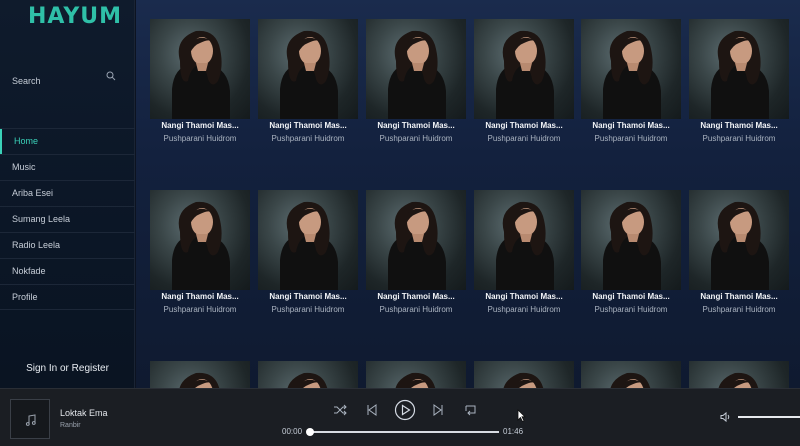 This screenshot has width=800, height=446. I want to click on sidebar-item-home: Home, so click(67, 141).